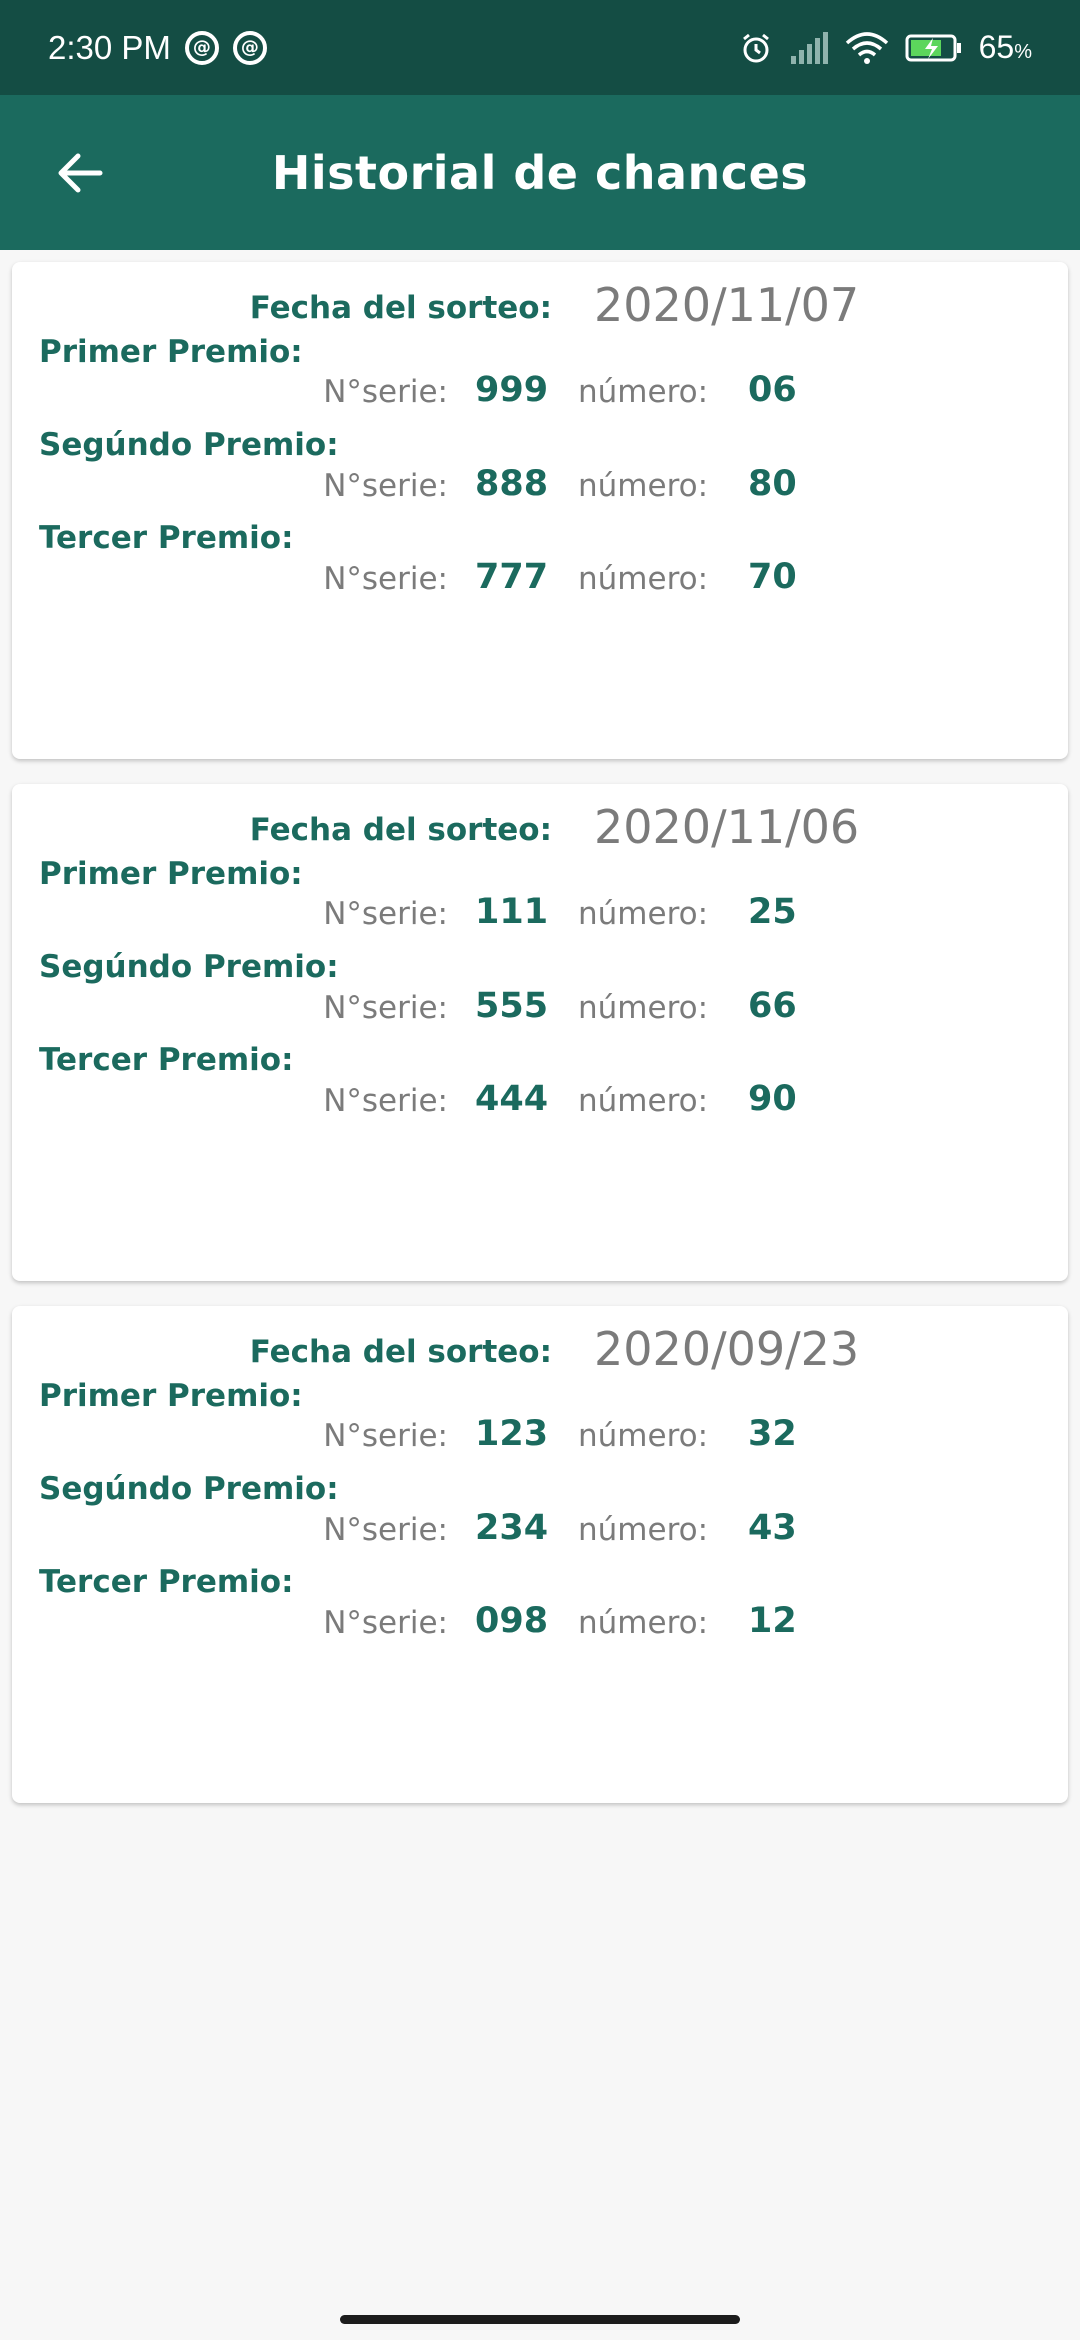  I want to click on serie-value: 888, so click(512, 484).